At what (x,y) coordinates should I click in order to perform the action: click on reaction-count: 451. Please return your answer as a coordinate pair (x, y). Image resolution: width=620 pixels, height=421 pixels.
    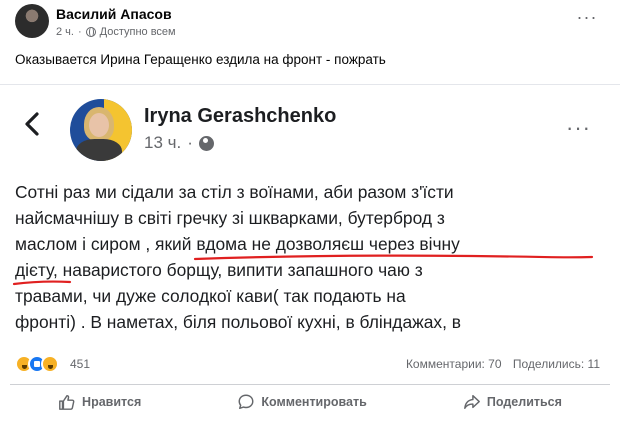
    Looking at the image, I should click on (80, 364).